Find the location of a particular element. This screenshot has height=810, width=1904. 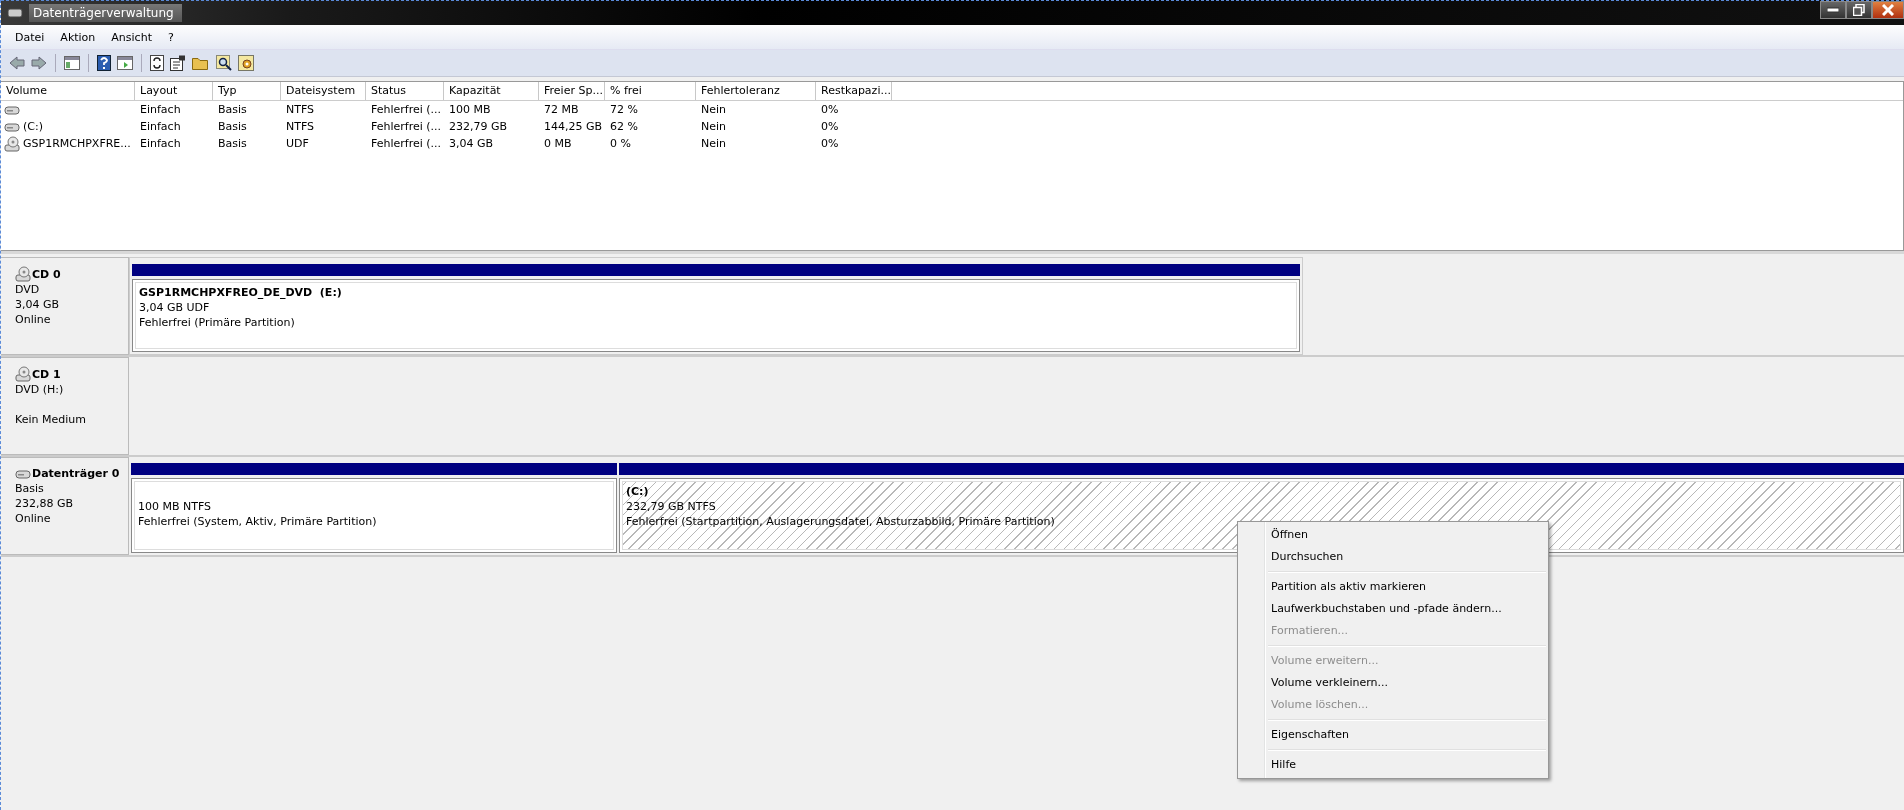

table-cell: 72 % is located at coordinates (624, 109).